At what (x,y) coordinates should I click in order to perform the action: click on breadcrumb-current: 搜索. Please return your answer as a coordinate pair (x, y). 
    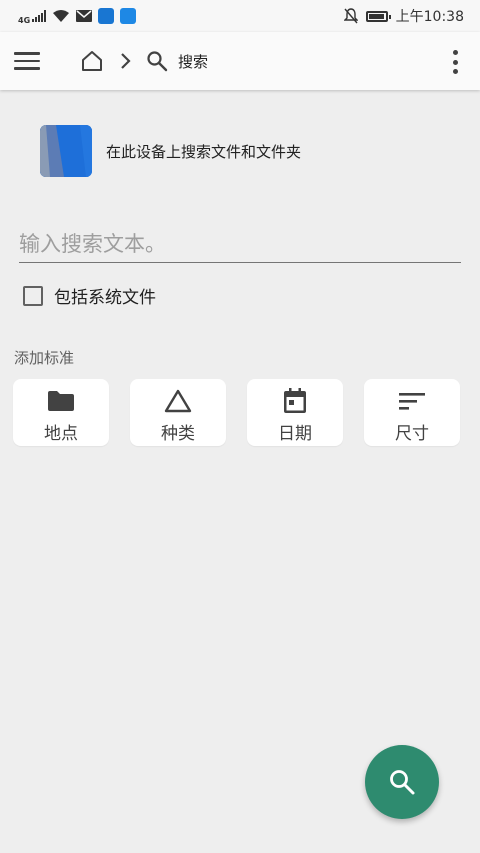
    Looking at the image, I should click on (193, 61).